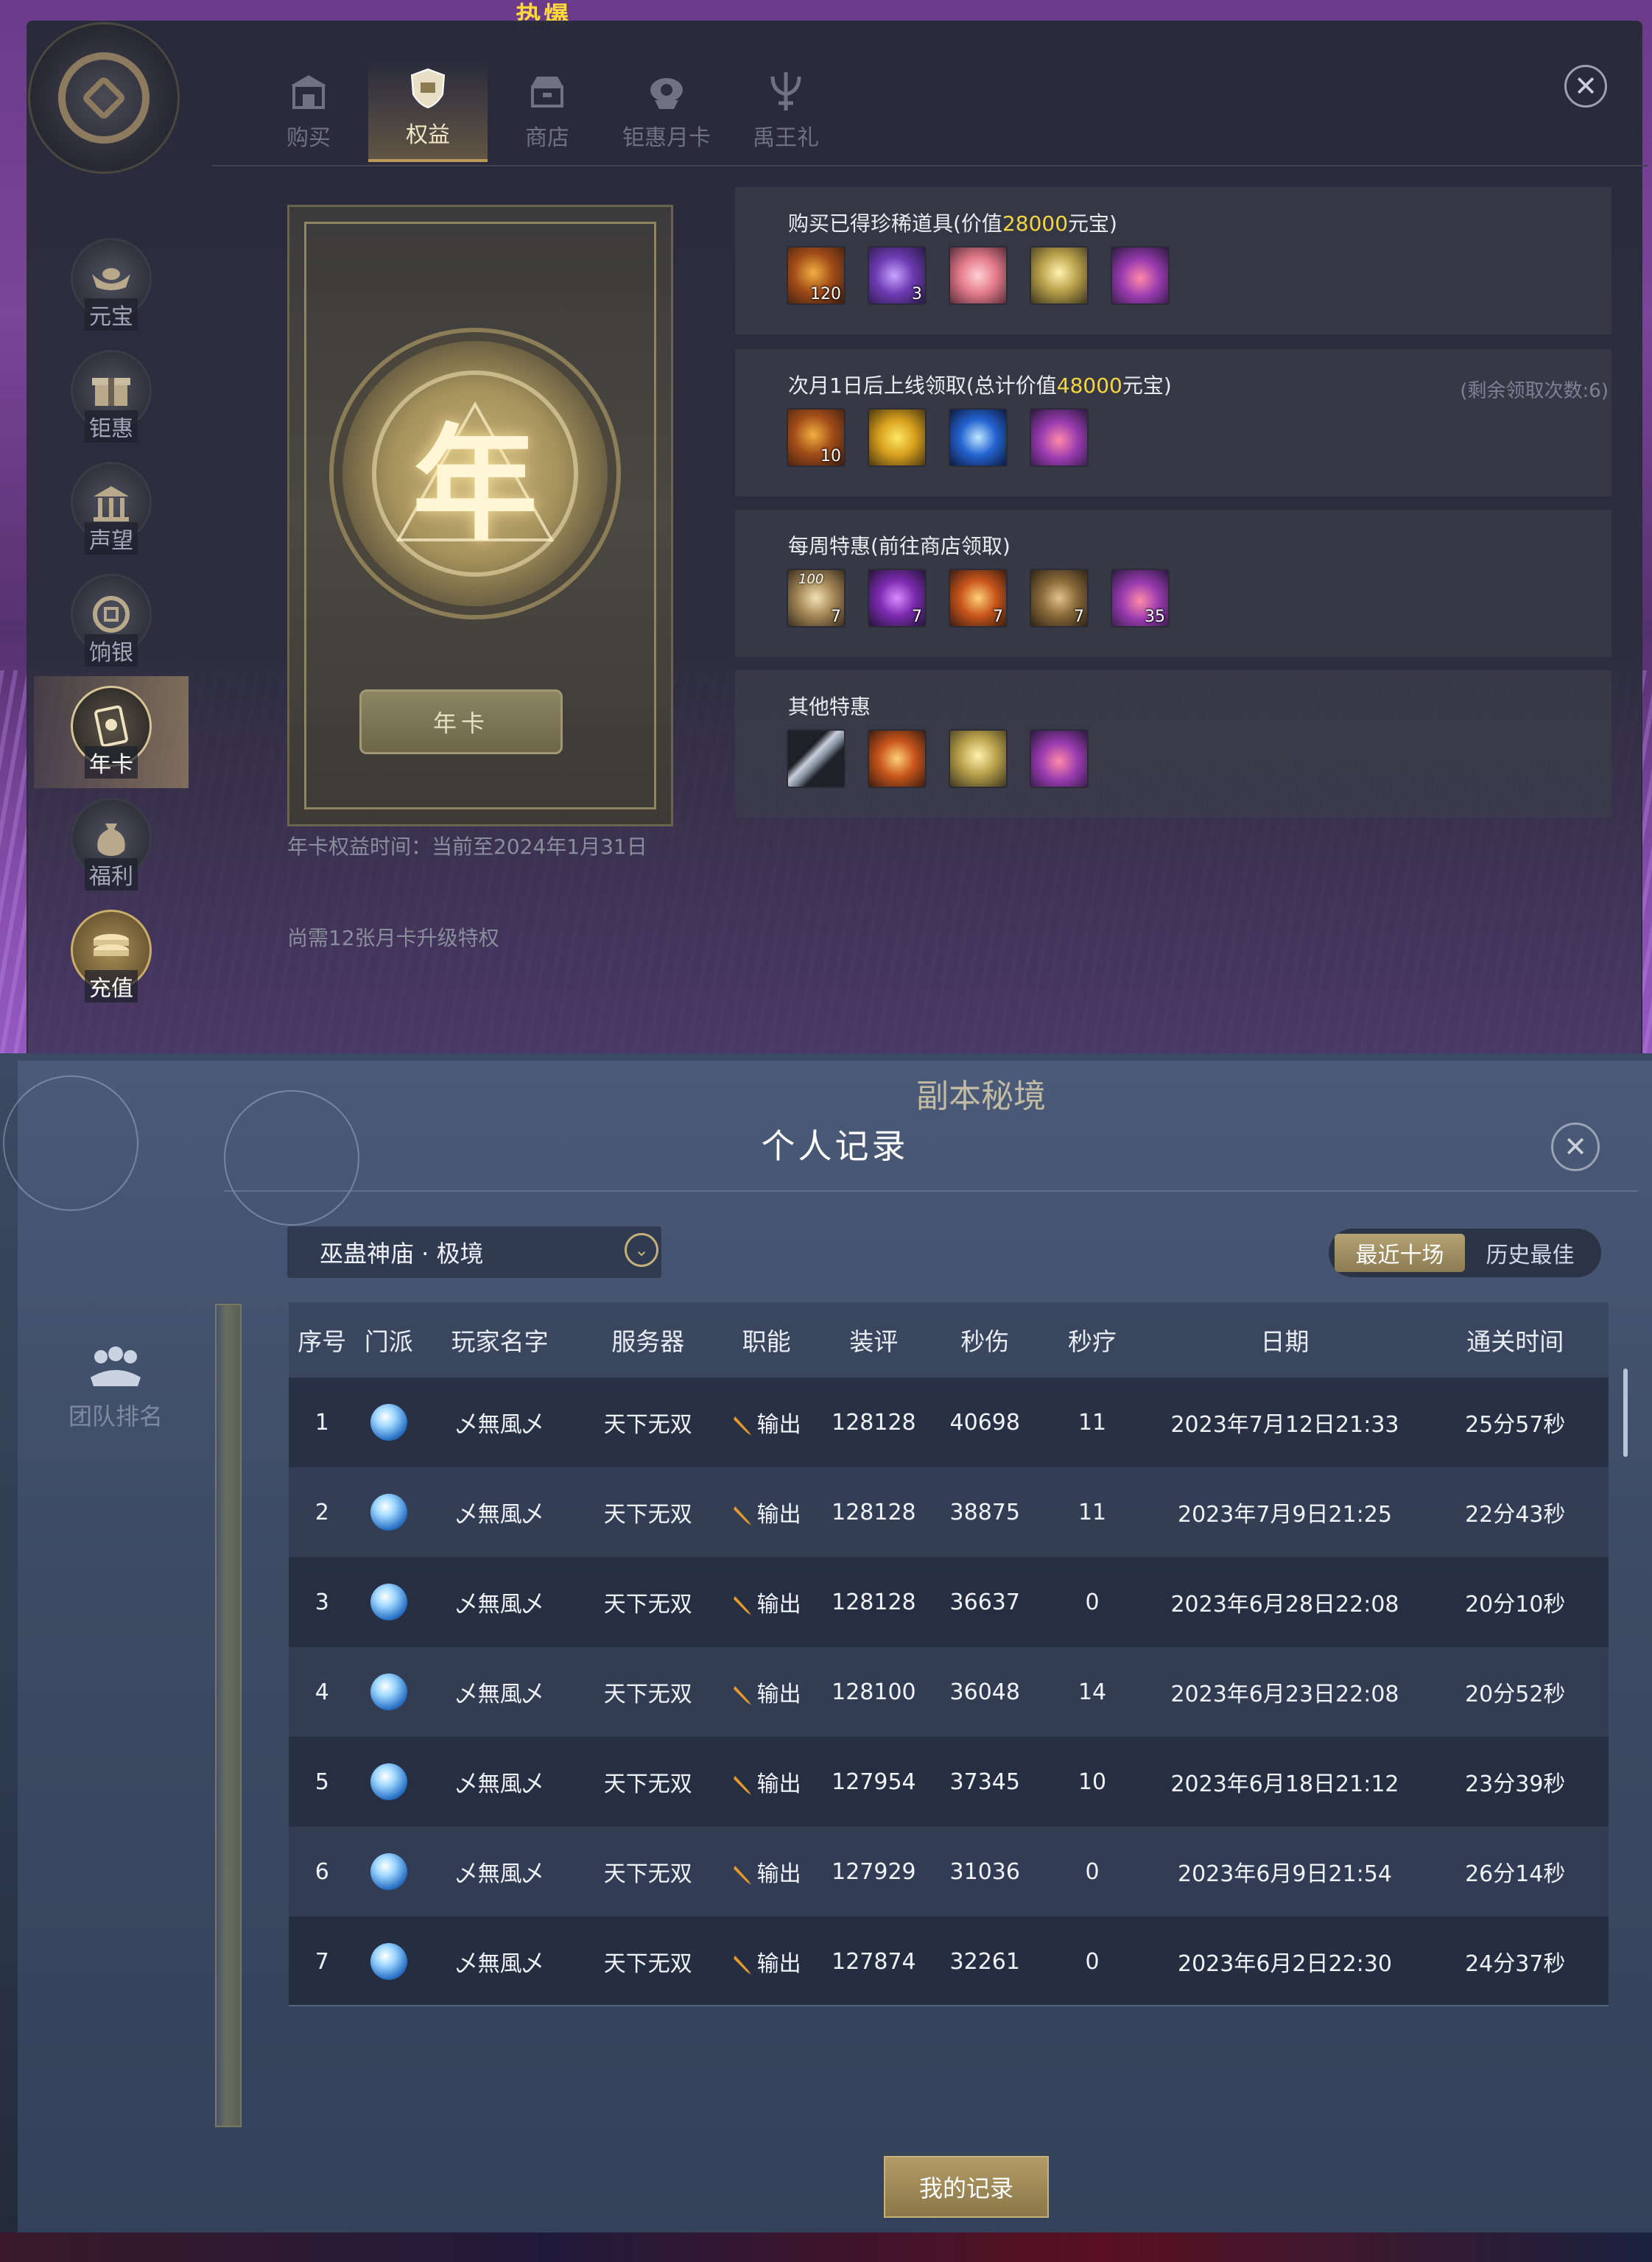 This screenshot has width=1652, height=2262. What do you see at coordinates (111, 284) in the screenshot?
I see `sidebar-item-yuanbao: 元宝` at bounding box center [111, 284].